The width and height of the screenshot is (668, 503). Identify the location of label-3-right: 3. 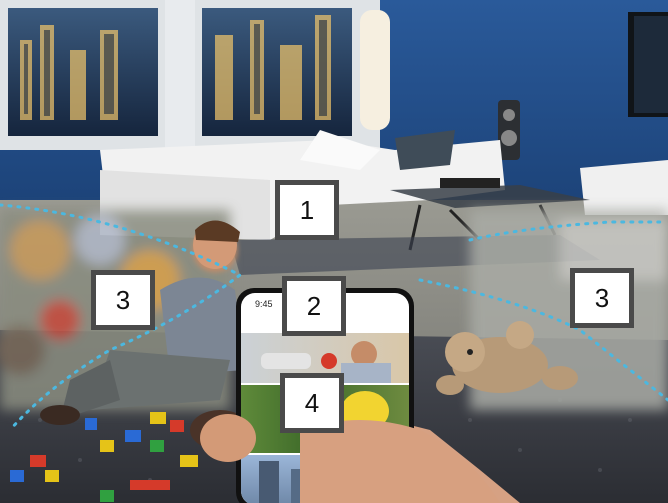
(602, 298).